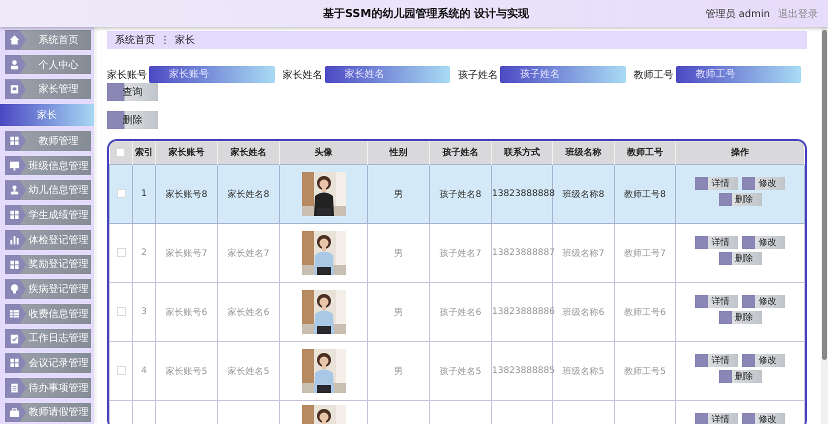  What do you see at coordinates (824, 225) in the screenshot?
I see `scrollbar` at bounding box center [824, 225].